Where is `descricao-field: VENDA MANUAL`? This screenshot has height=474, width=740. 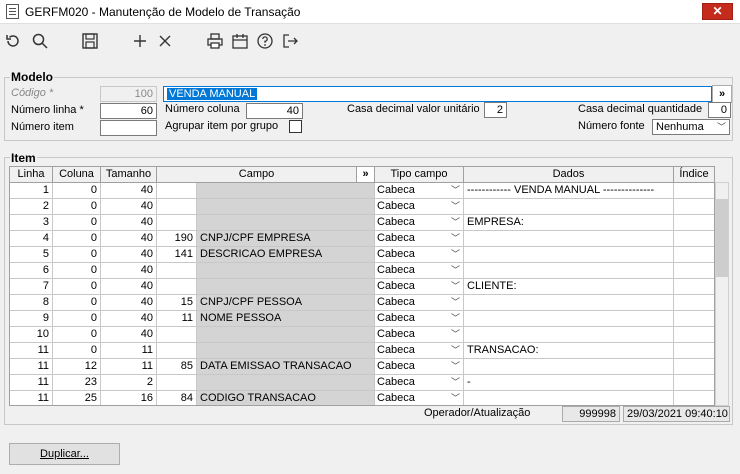 descricao-field: VENDA MANUAL is located at coordinates (437, 94).